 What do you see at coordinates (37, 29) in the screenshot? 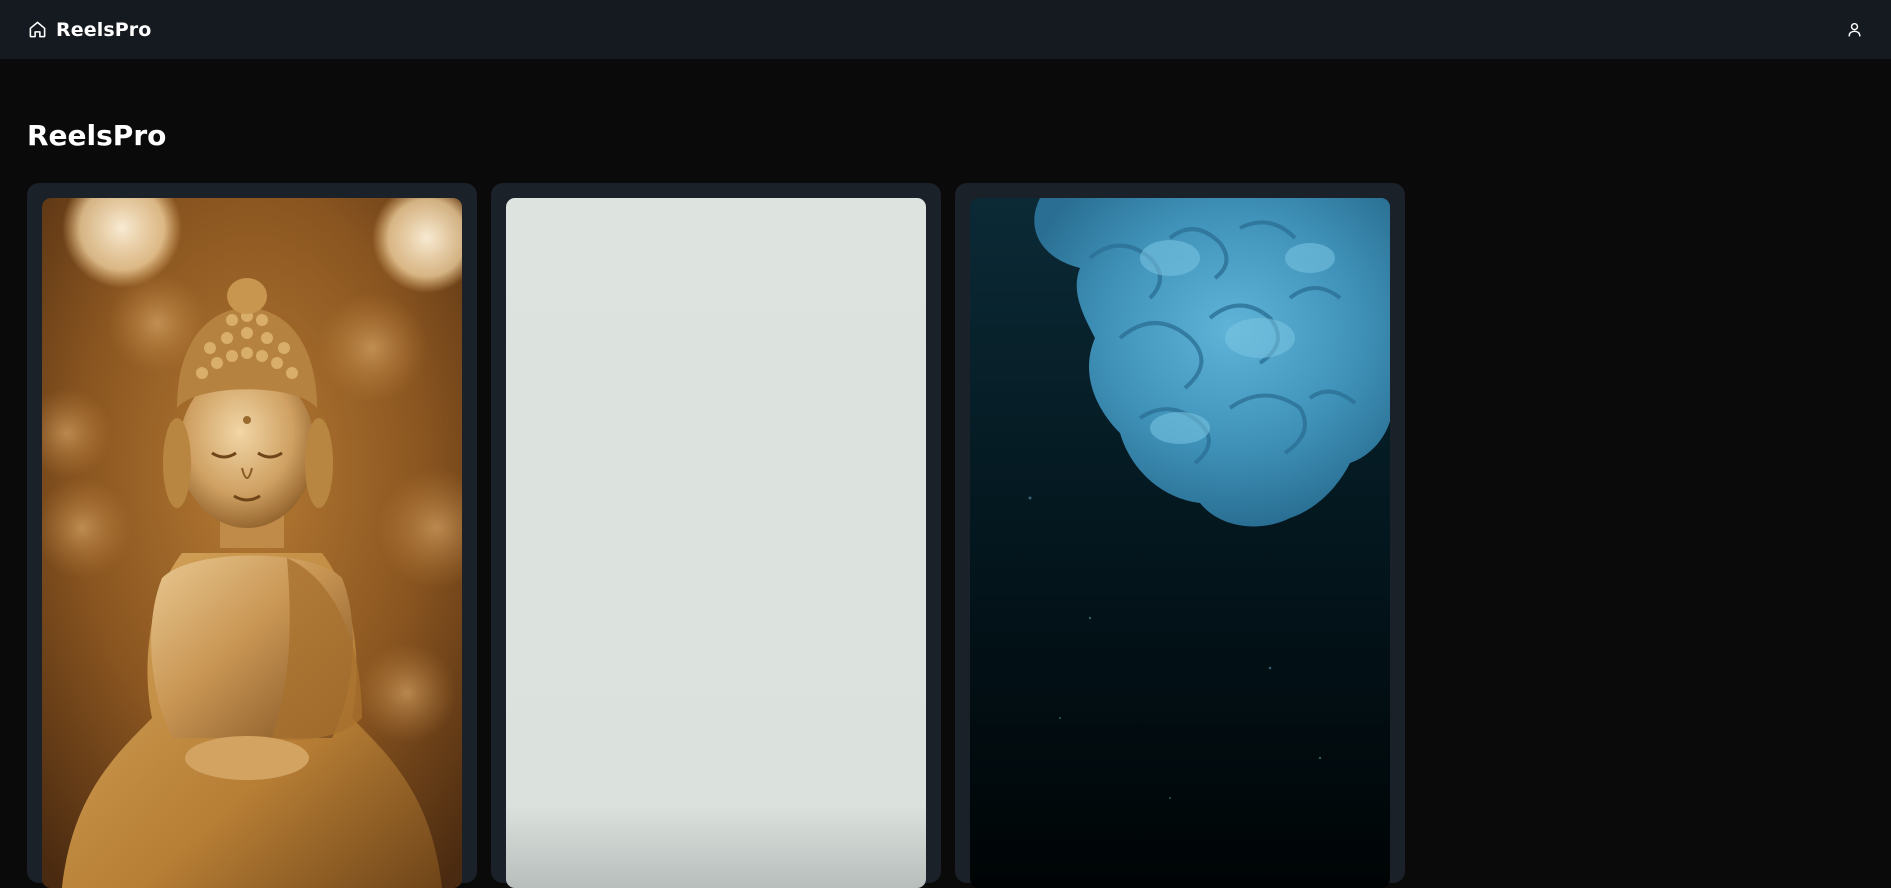
I see `home-icon` at bounding box center [37, 29].